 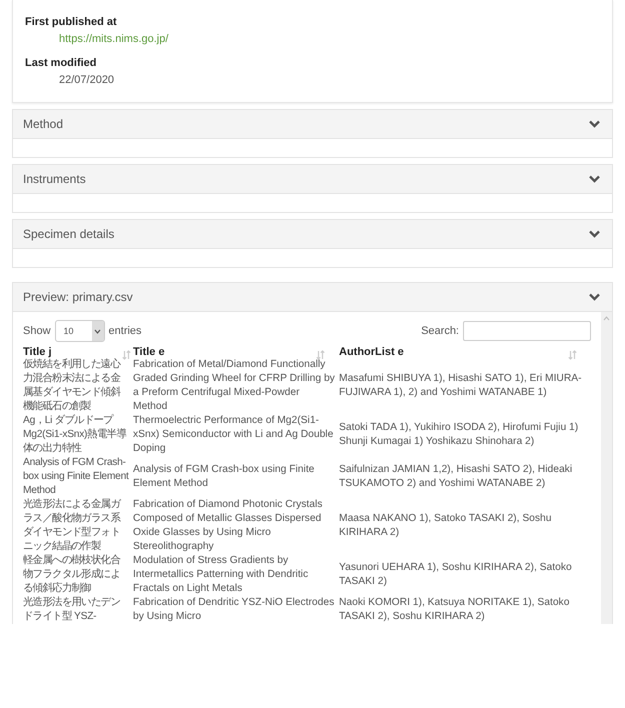 I want to click on caret-icon, so click(x=98, y=331).